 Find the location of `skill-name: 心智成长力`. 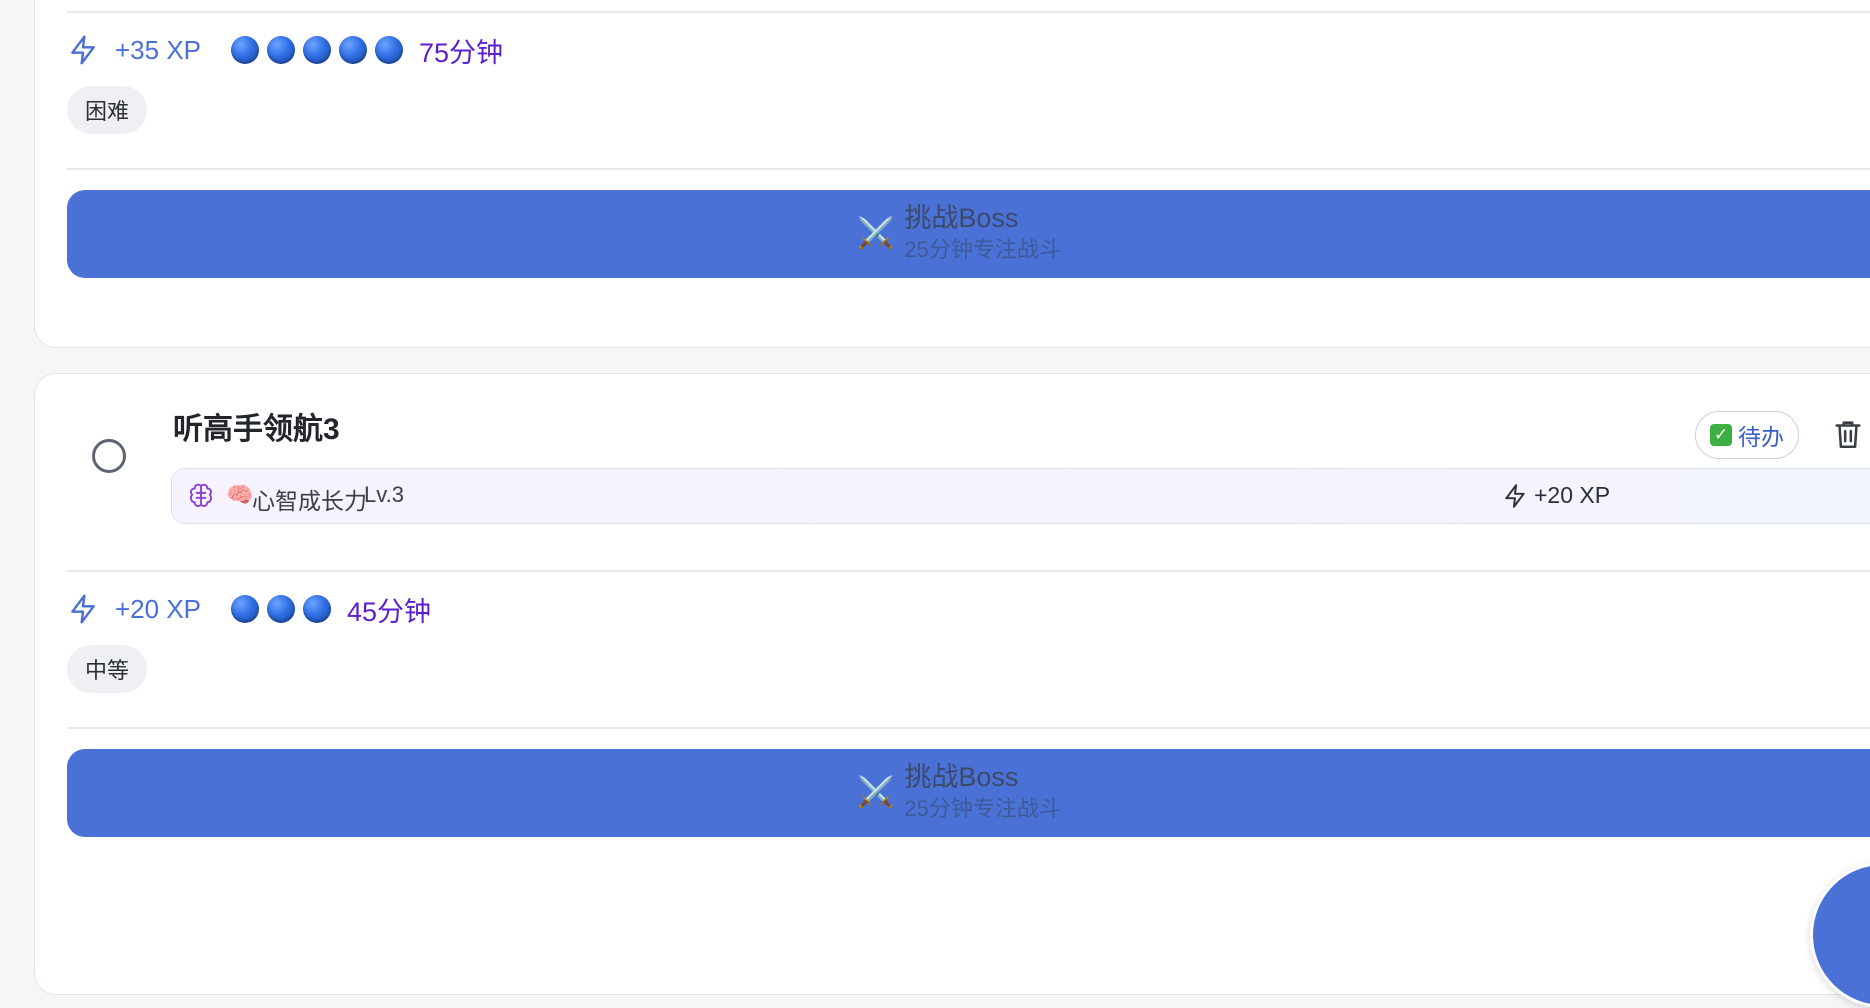

skill-name: 心智成长力 is located at coordinates (309, 501).